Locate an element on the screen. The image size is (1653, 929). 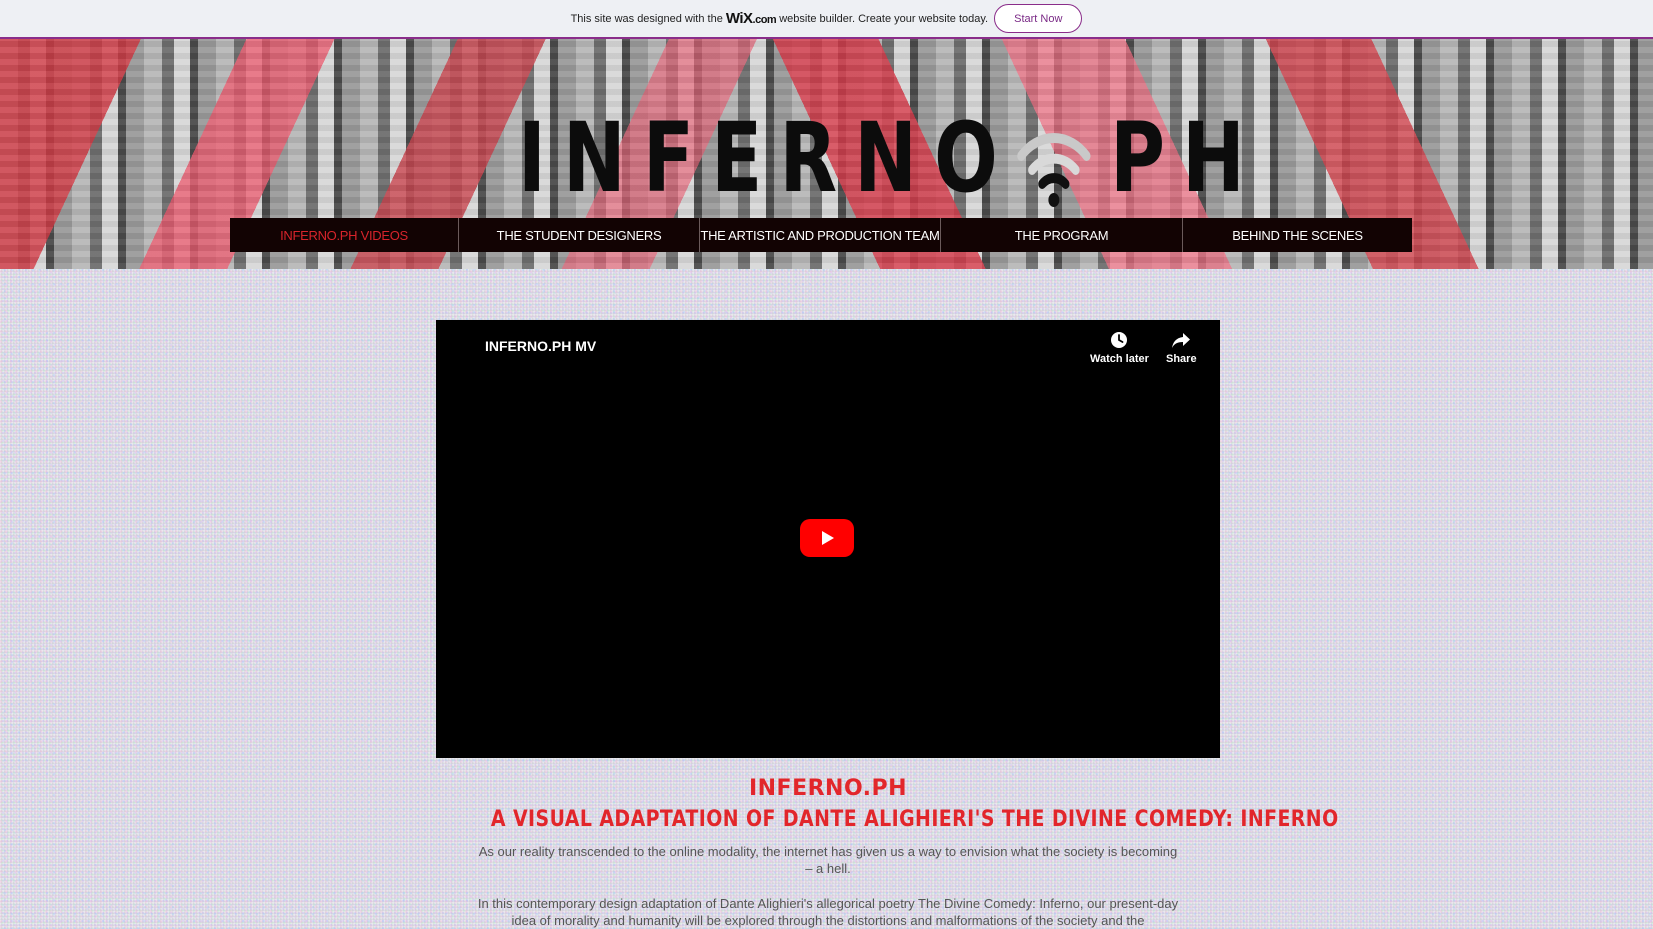
logo-text-right: PH is located at coordinates (1186, 158).